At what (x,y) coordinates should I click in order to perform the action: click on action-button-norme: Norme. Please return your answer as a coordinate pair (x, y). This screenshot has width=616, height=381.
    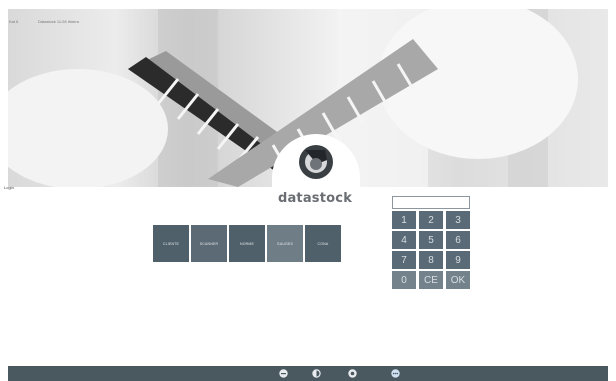
    Looking at the image, I should click on (247, 243).